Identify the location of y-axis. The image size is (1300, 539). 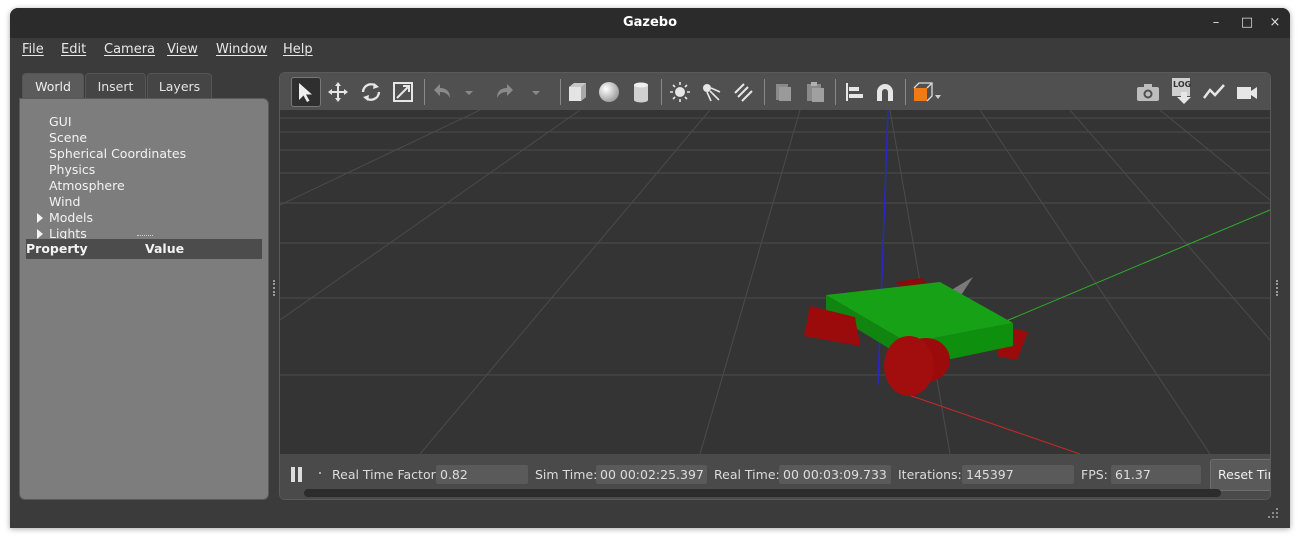
(1124, 271).